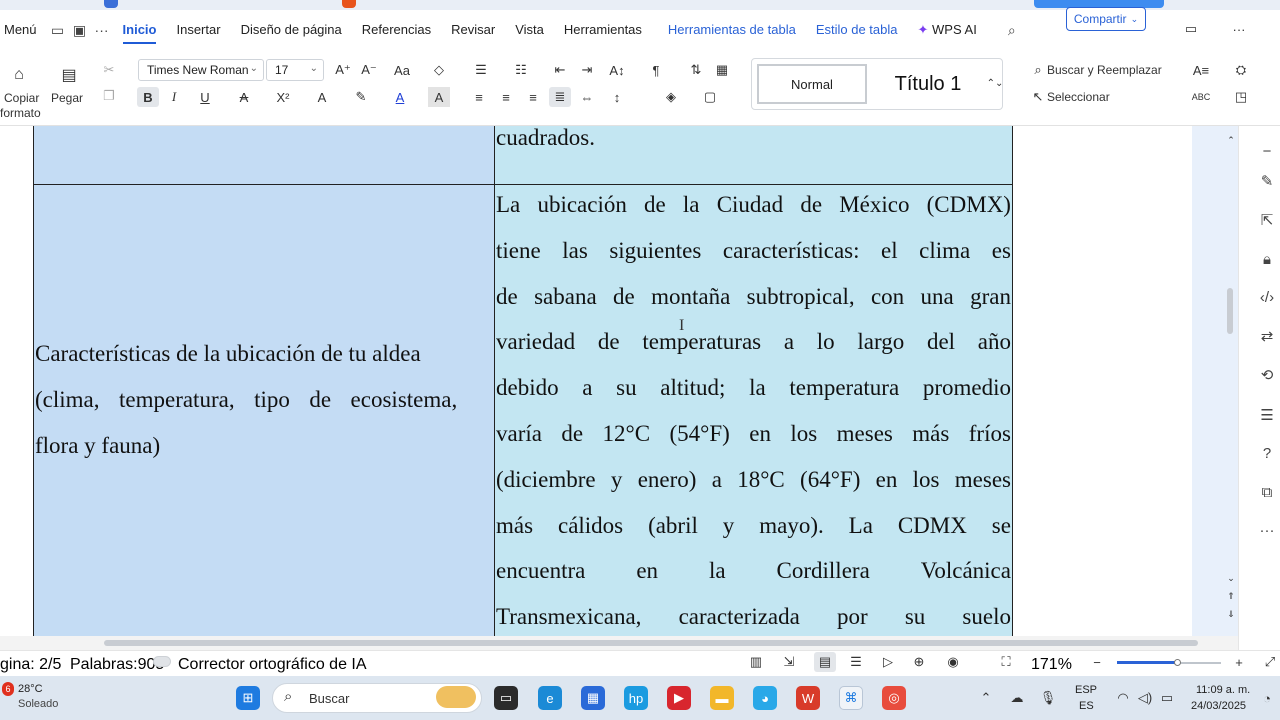 Image resolution: width=1280 pixels, height=720 pixels. Describe the element at coordinates (1241, 70) in the screenshot. I see `format-painter-icon: ⛭` at that location.